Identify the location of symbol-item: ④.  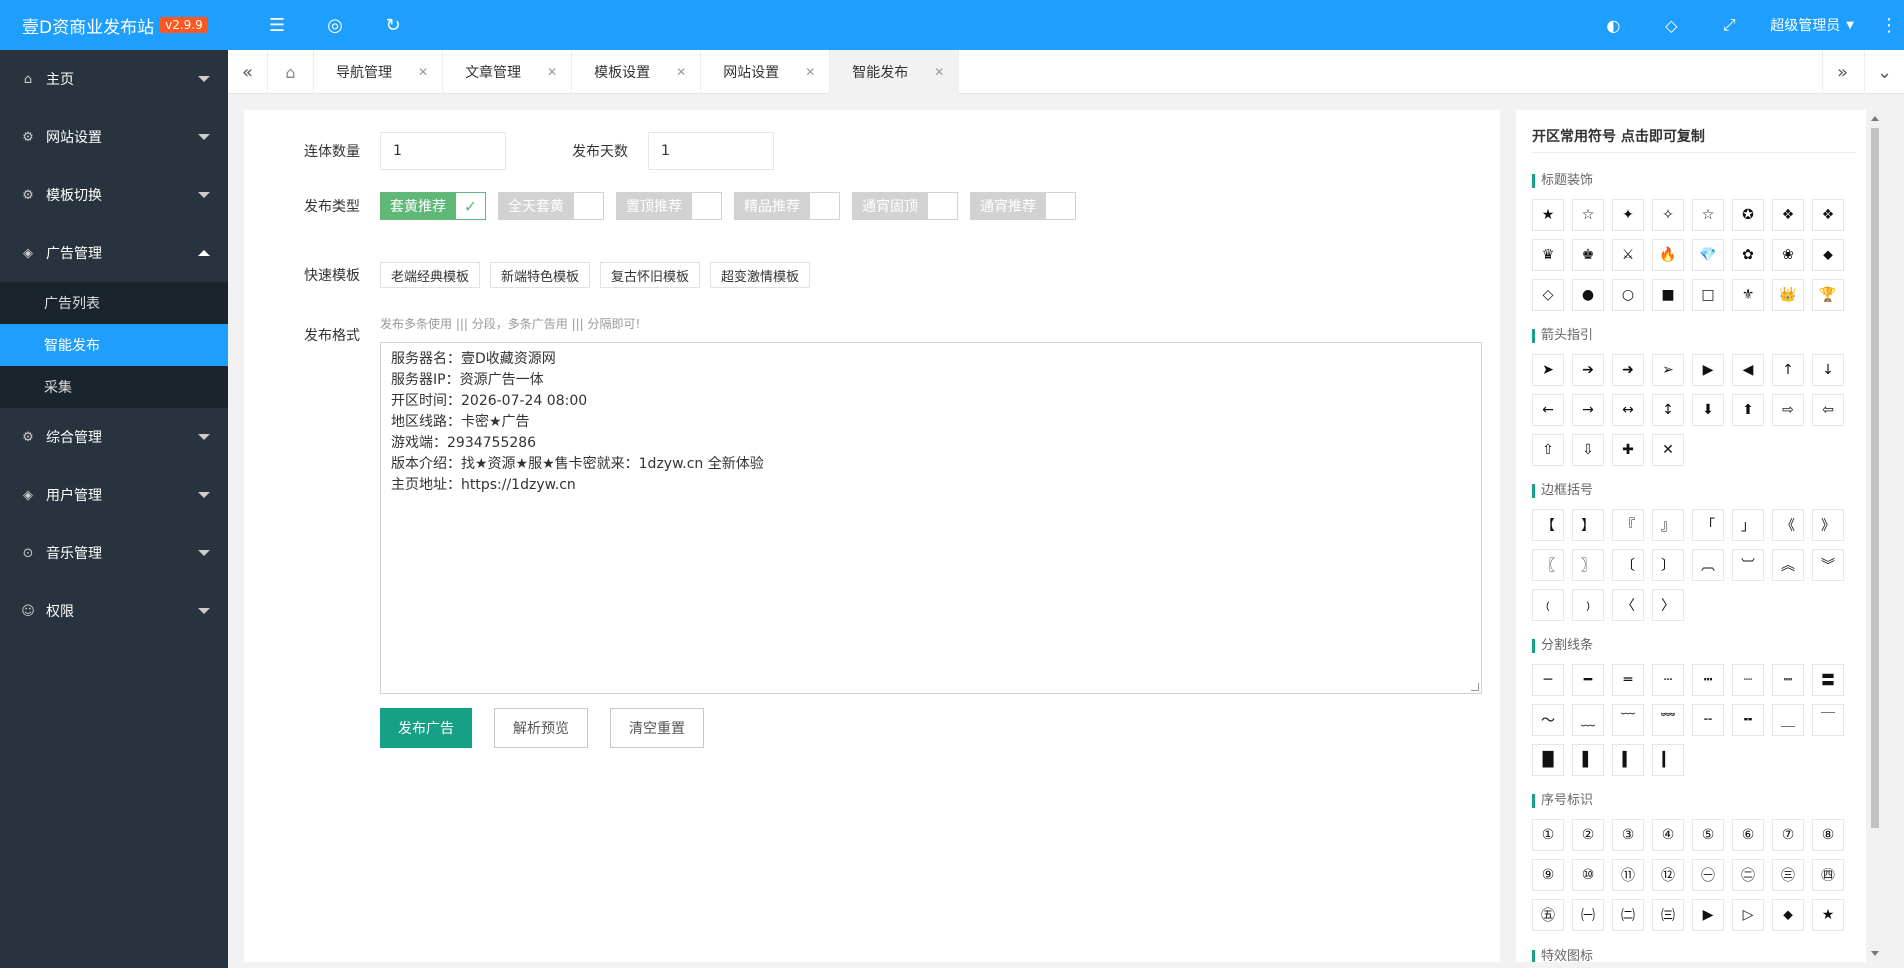
(1668, 835).